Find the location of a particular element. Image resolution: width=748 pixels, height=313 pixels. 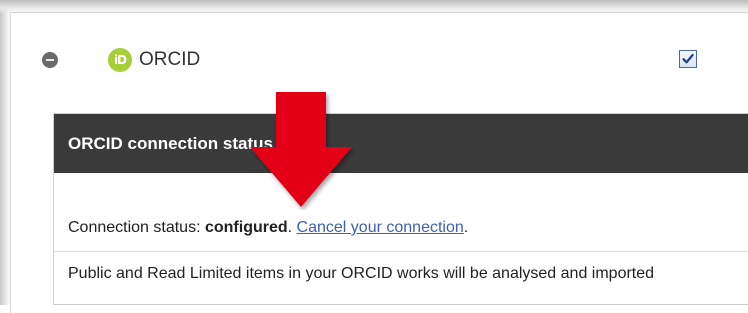

orcid-title: ORCID is located at coordinates (170, 59).